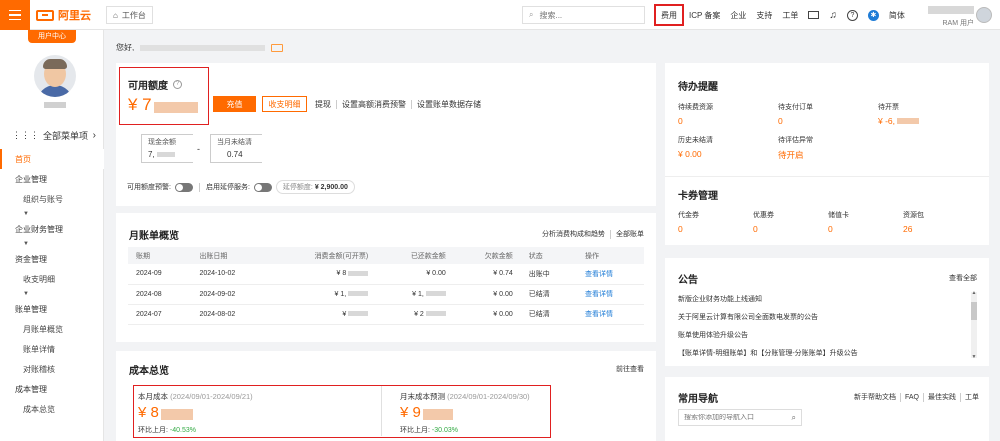 The height and width of the screenshot is (441, 1000). I want to click on todo-item: 历史未结清 ¥ 0.00, so click(728, 151).